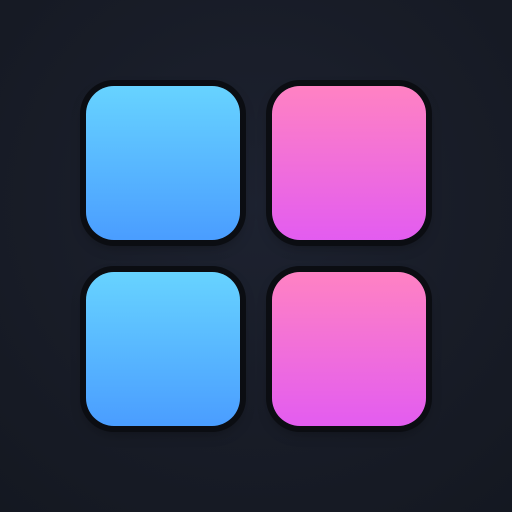  What do you see at coordinates (349, 163) in the screenshot?
I see `top-right-tile` at bounding box center [349, 163].